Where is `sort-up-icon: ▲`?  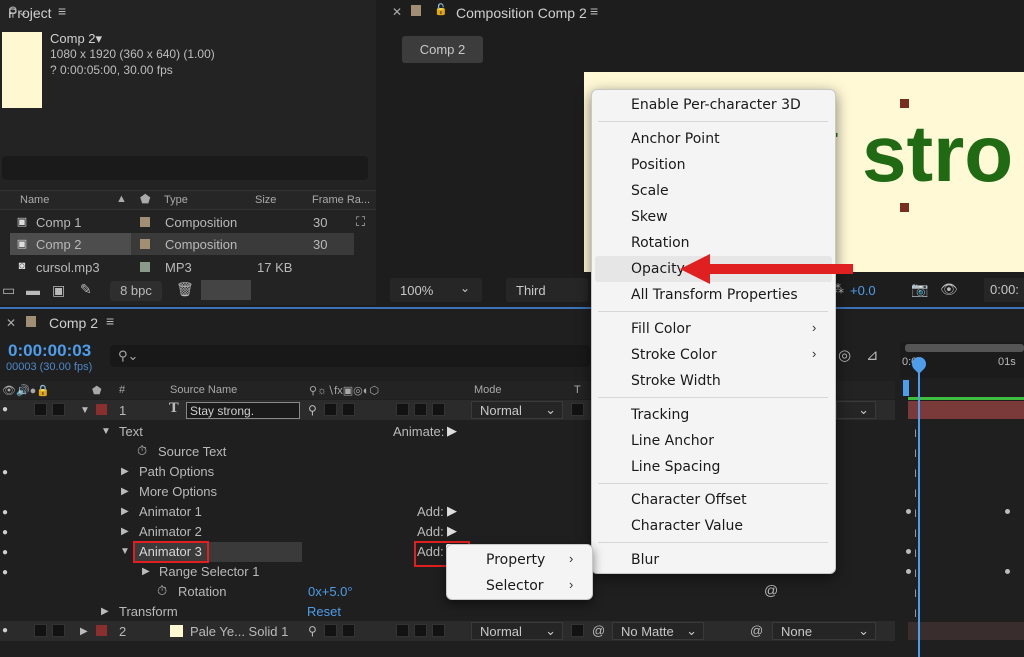 sort-up-icon: ▲ is located at coordinates (121, 199).